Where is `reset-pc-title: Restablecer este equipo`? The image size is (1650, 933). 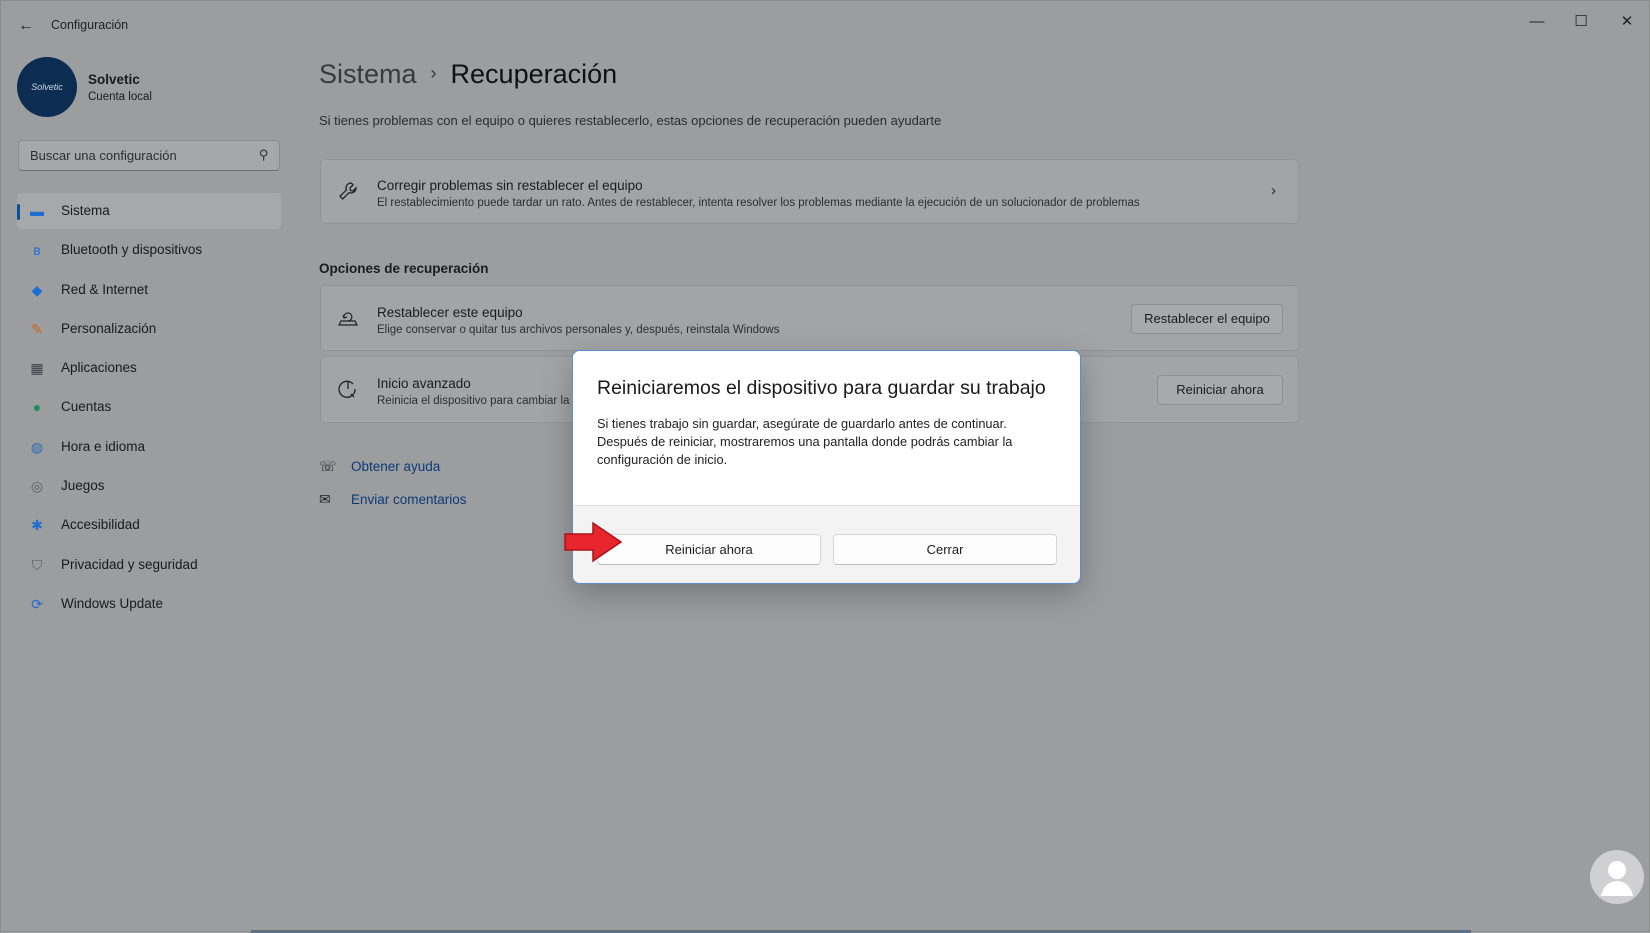 reset-pc-title: Restablecer este equipo is located at coordinates (450, 312).